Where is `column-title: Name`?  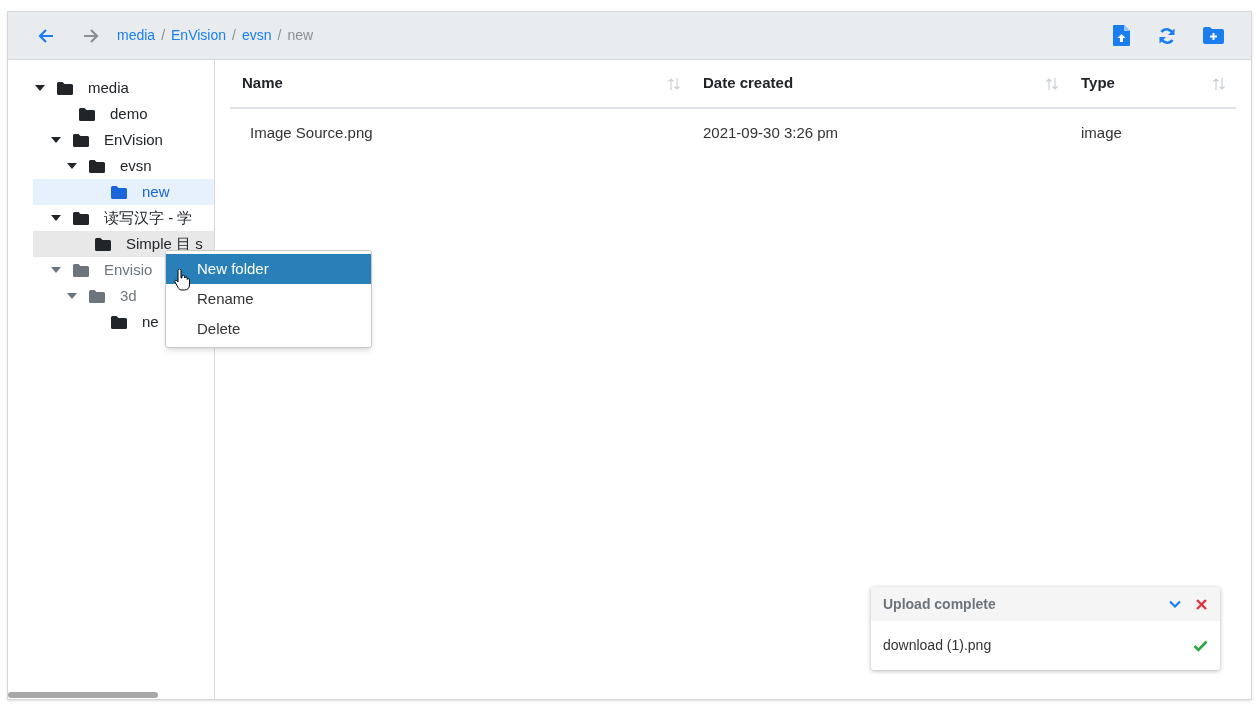 column-title: Name is located at coordinates (262, 83).